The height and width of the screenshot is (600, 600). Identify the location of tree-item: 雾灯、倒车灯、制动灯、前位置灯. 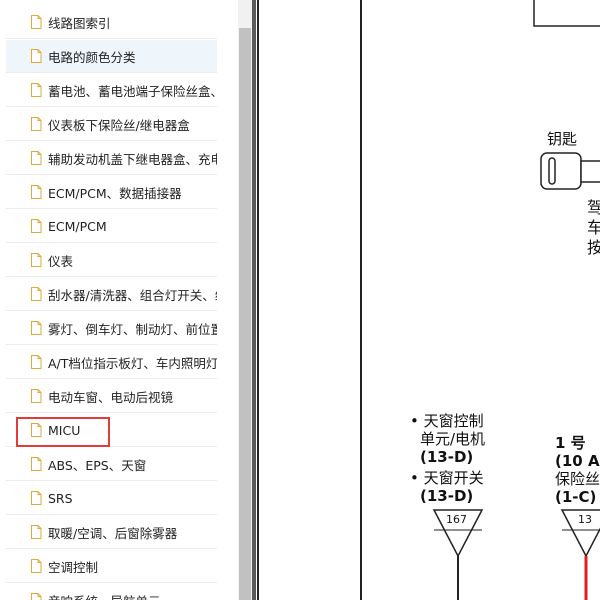
(111, 328).